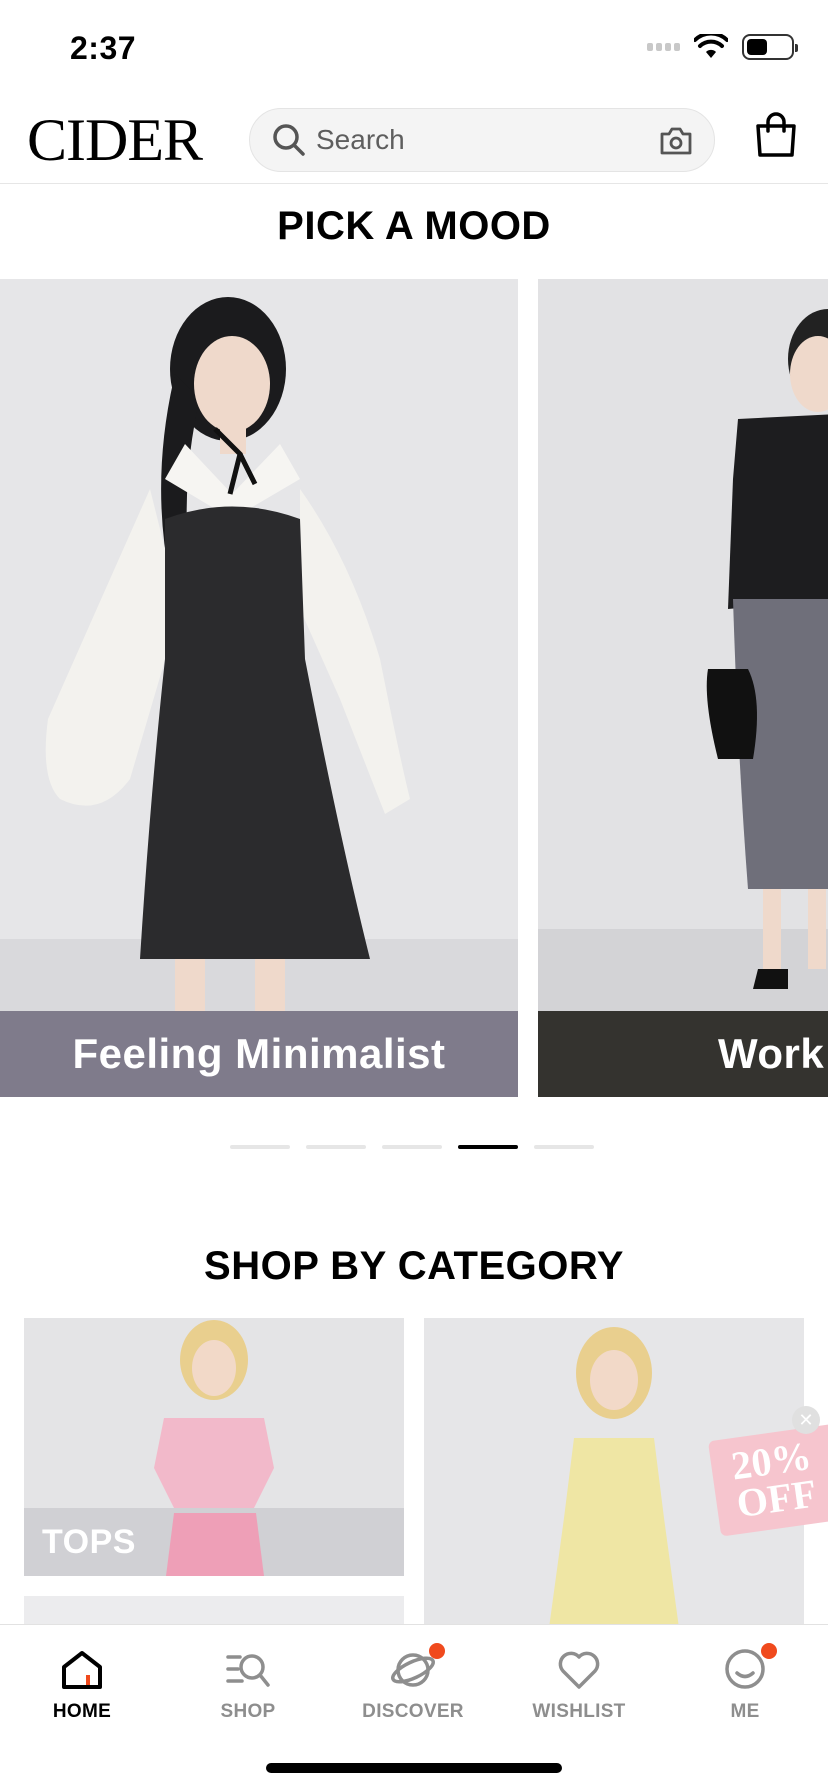 Image resolution: width=828 pixels, height=1792 pixels. What do you see at coordinates (757, 47) in the screenshot?
I see `battery-level` at bounding box center [757, 47].